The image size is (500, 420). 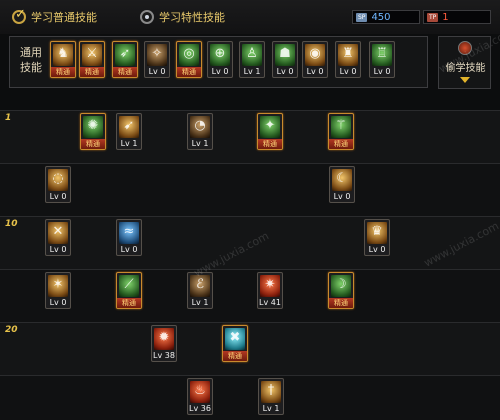 I want to click on tree-skill-slot: ✖ 精通, so click(x=235, y=343).